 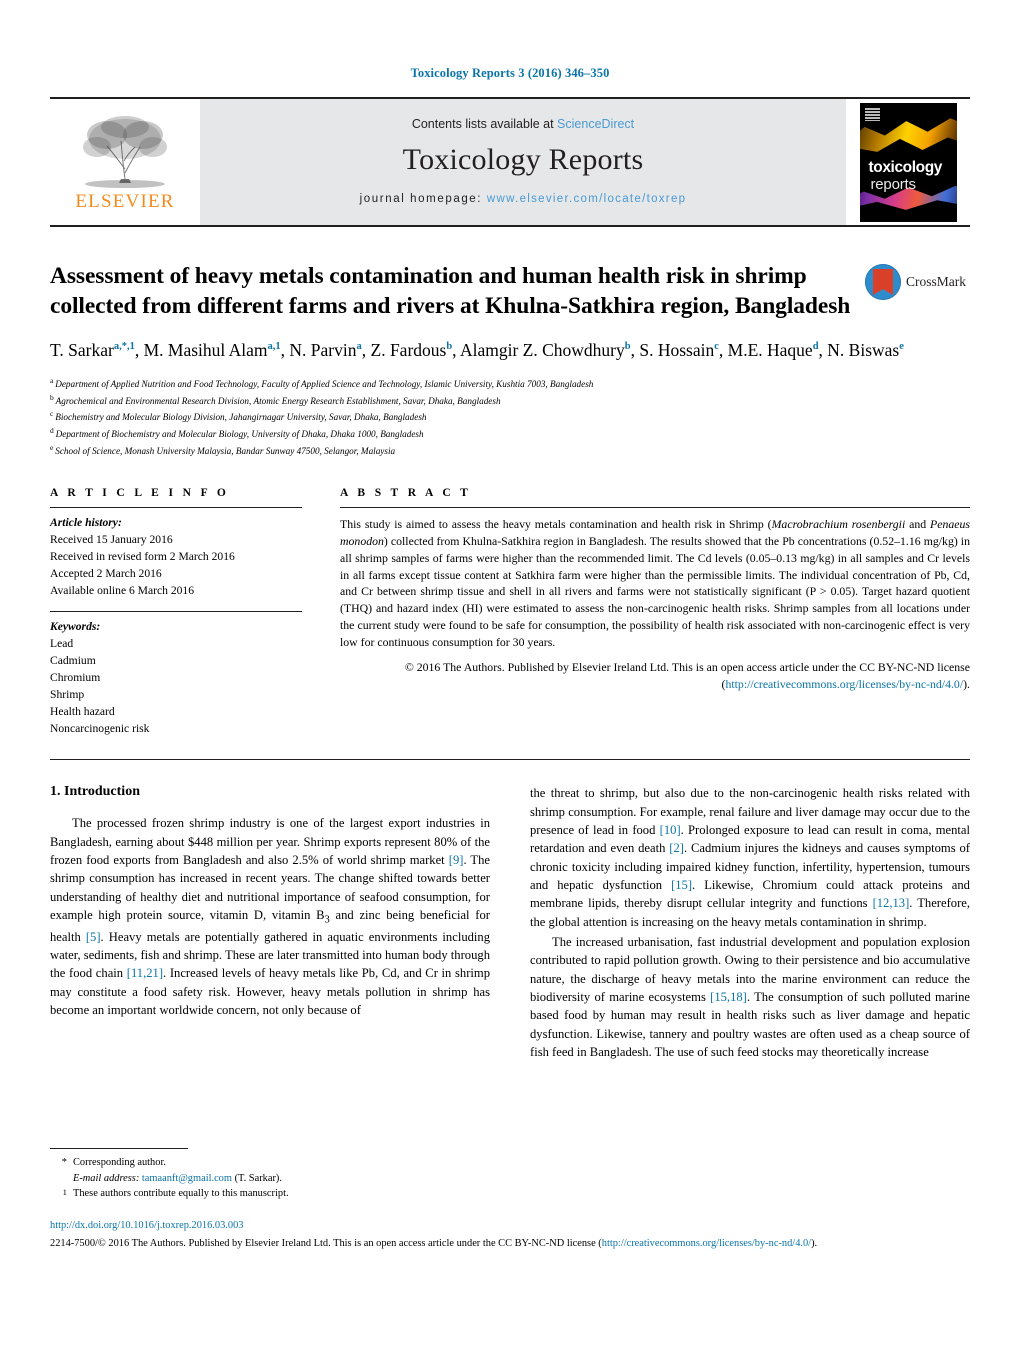 I want to click on citation-reference: [11,21], so click(x=145, y=973).